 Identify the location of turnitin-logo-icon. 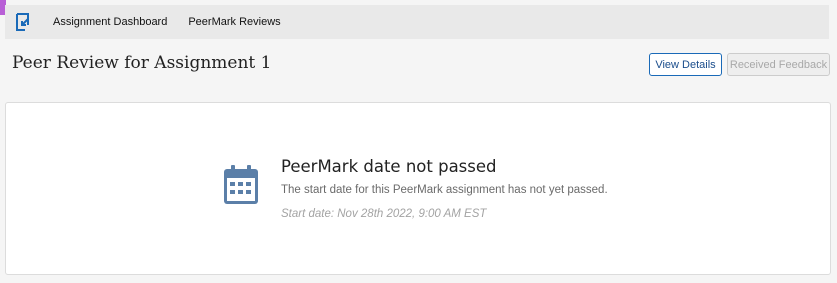
(24, 22).